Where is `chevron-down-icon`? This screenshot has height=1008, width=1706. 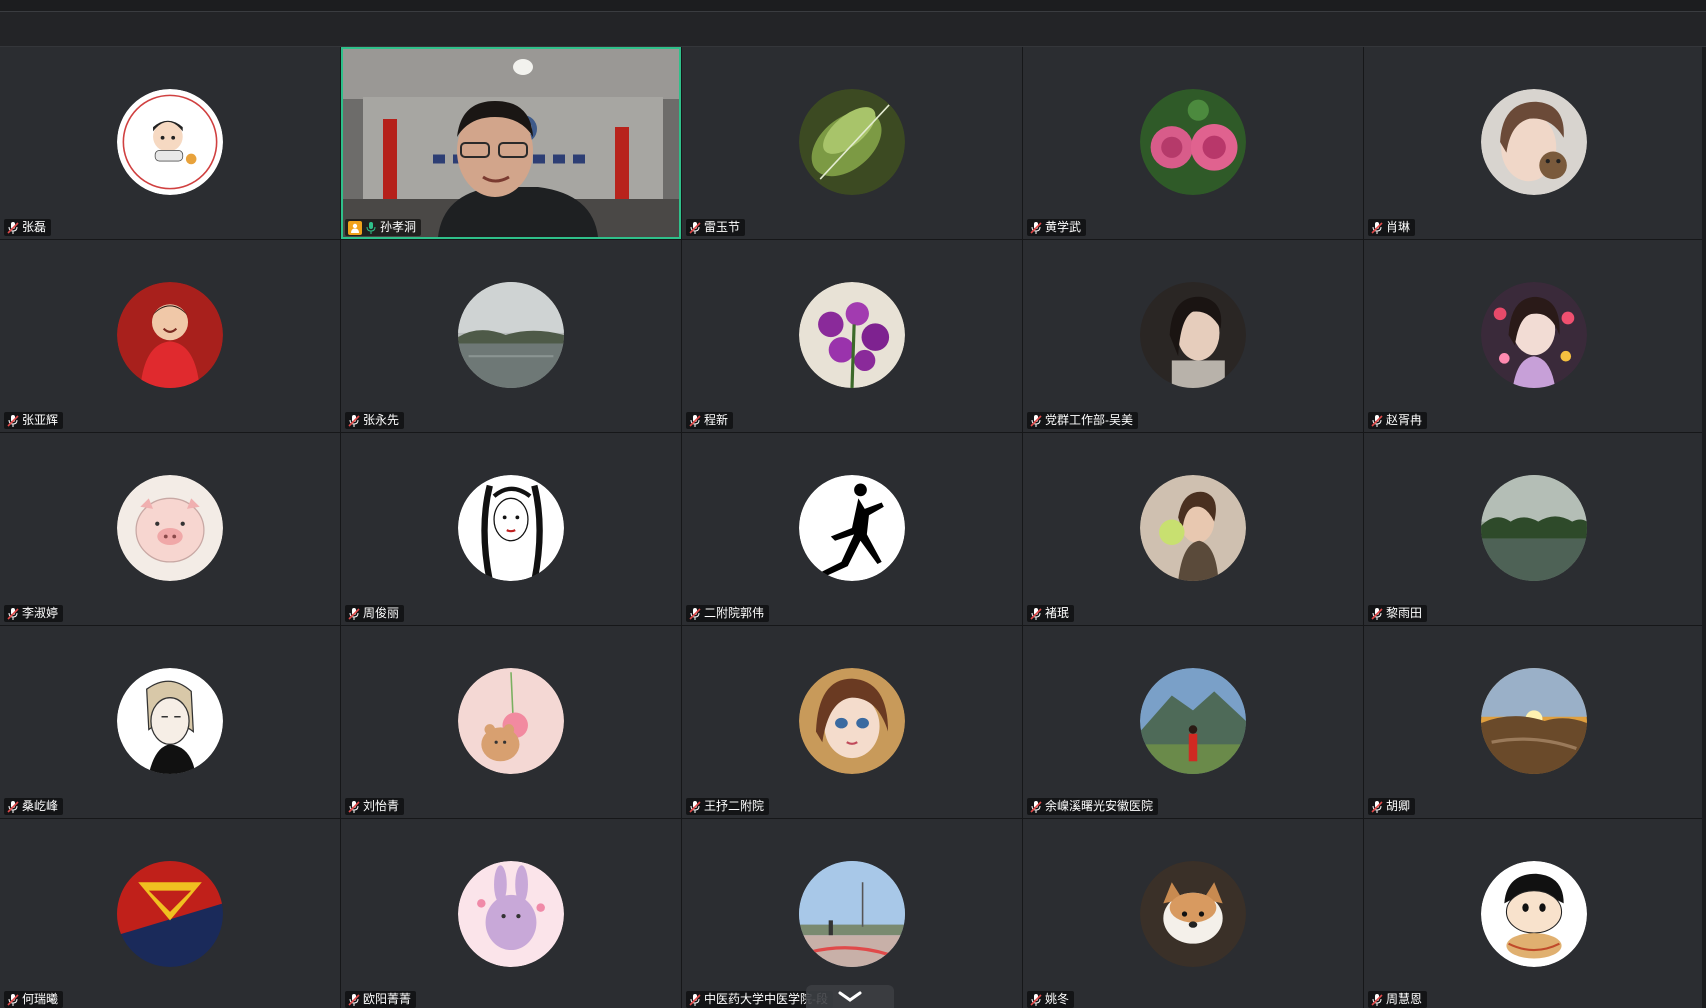 chevron-down-icon is located at coordinates (850, 996).